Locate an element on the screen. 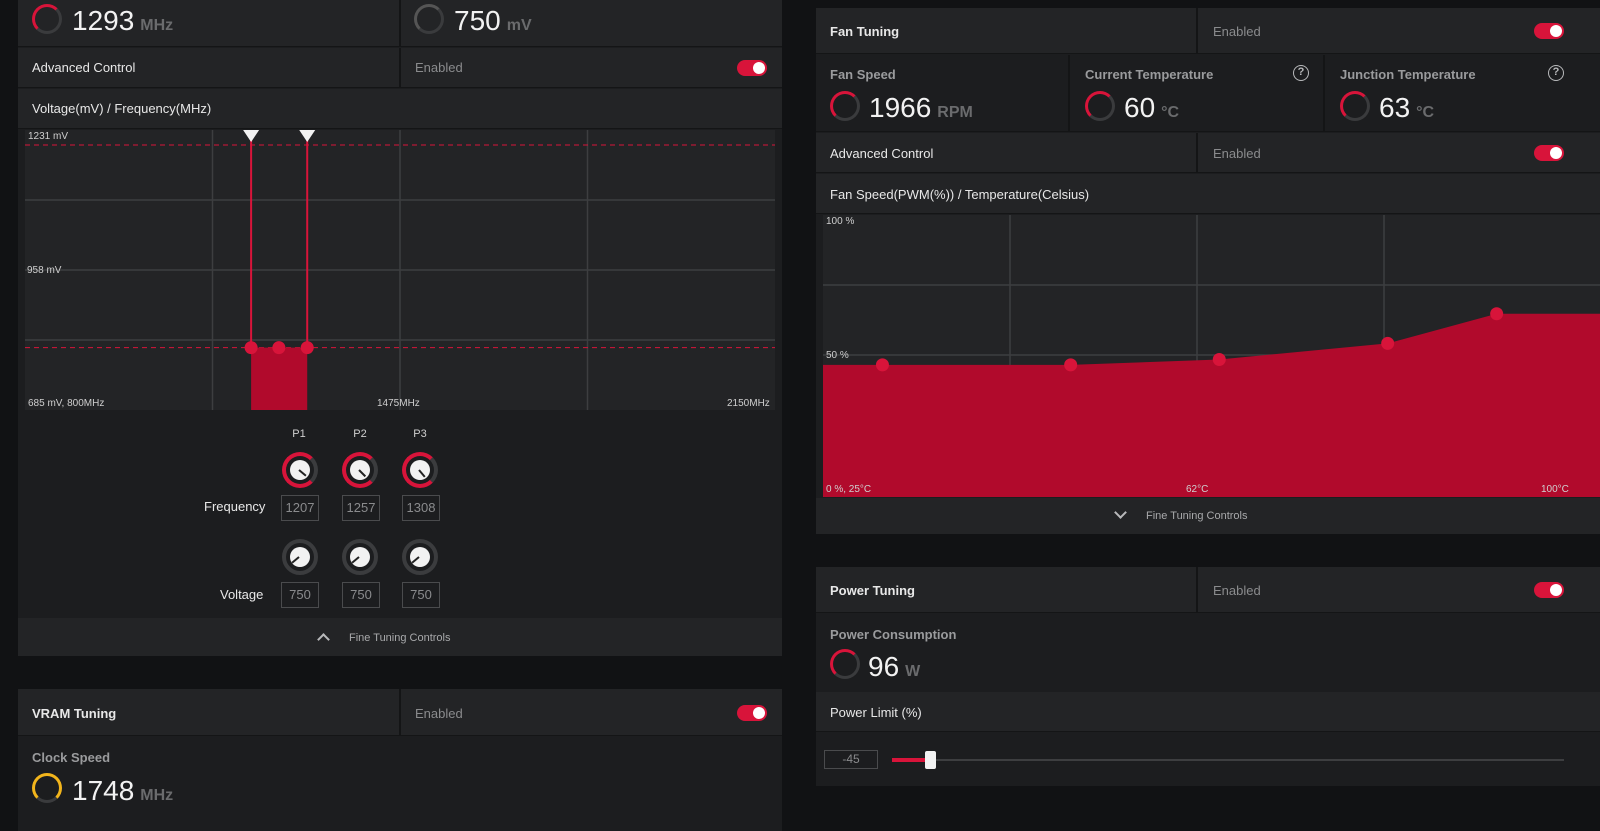 This screenshot has height=831, width=1600. p1-frequency-knob is located at coordinates (300, 470).